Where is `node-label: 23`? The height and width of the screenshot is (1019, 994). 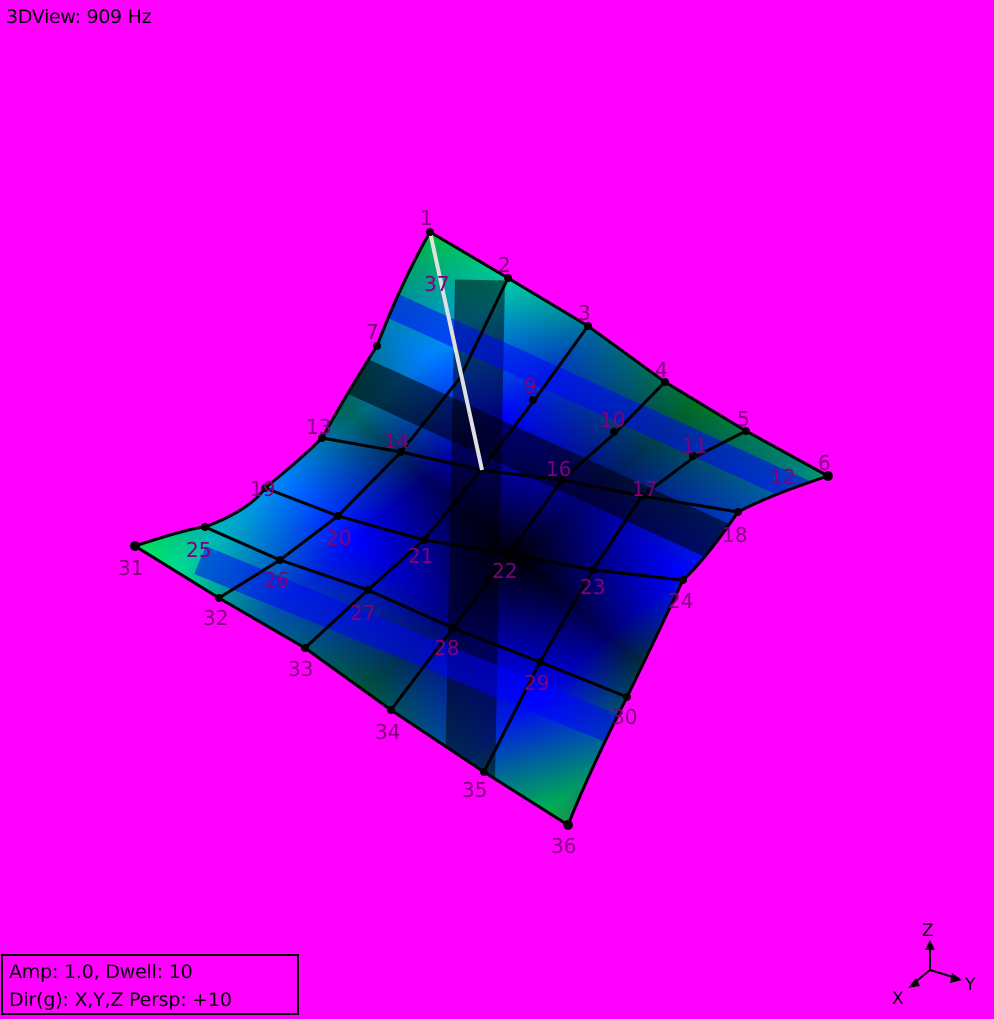
node-label: 23 is located at coordinates (592, 587).